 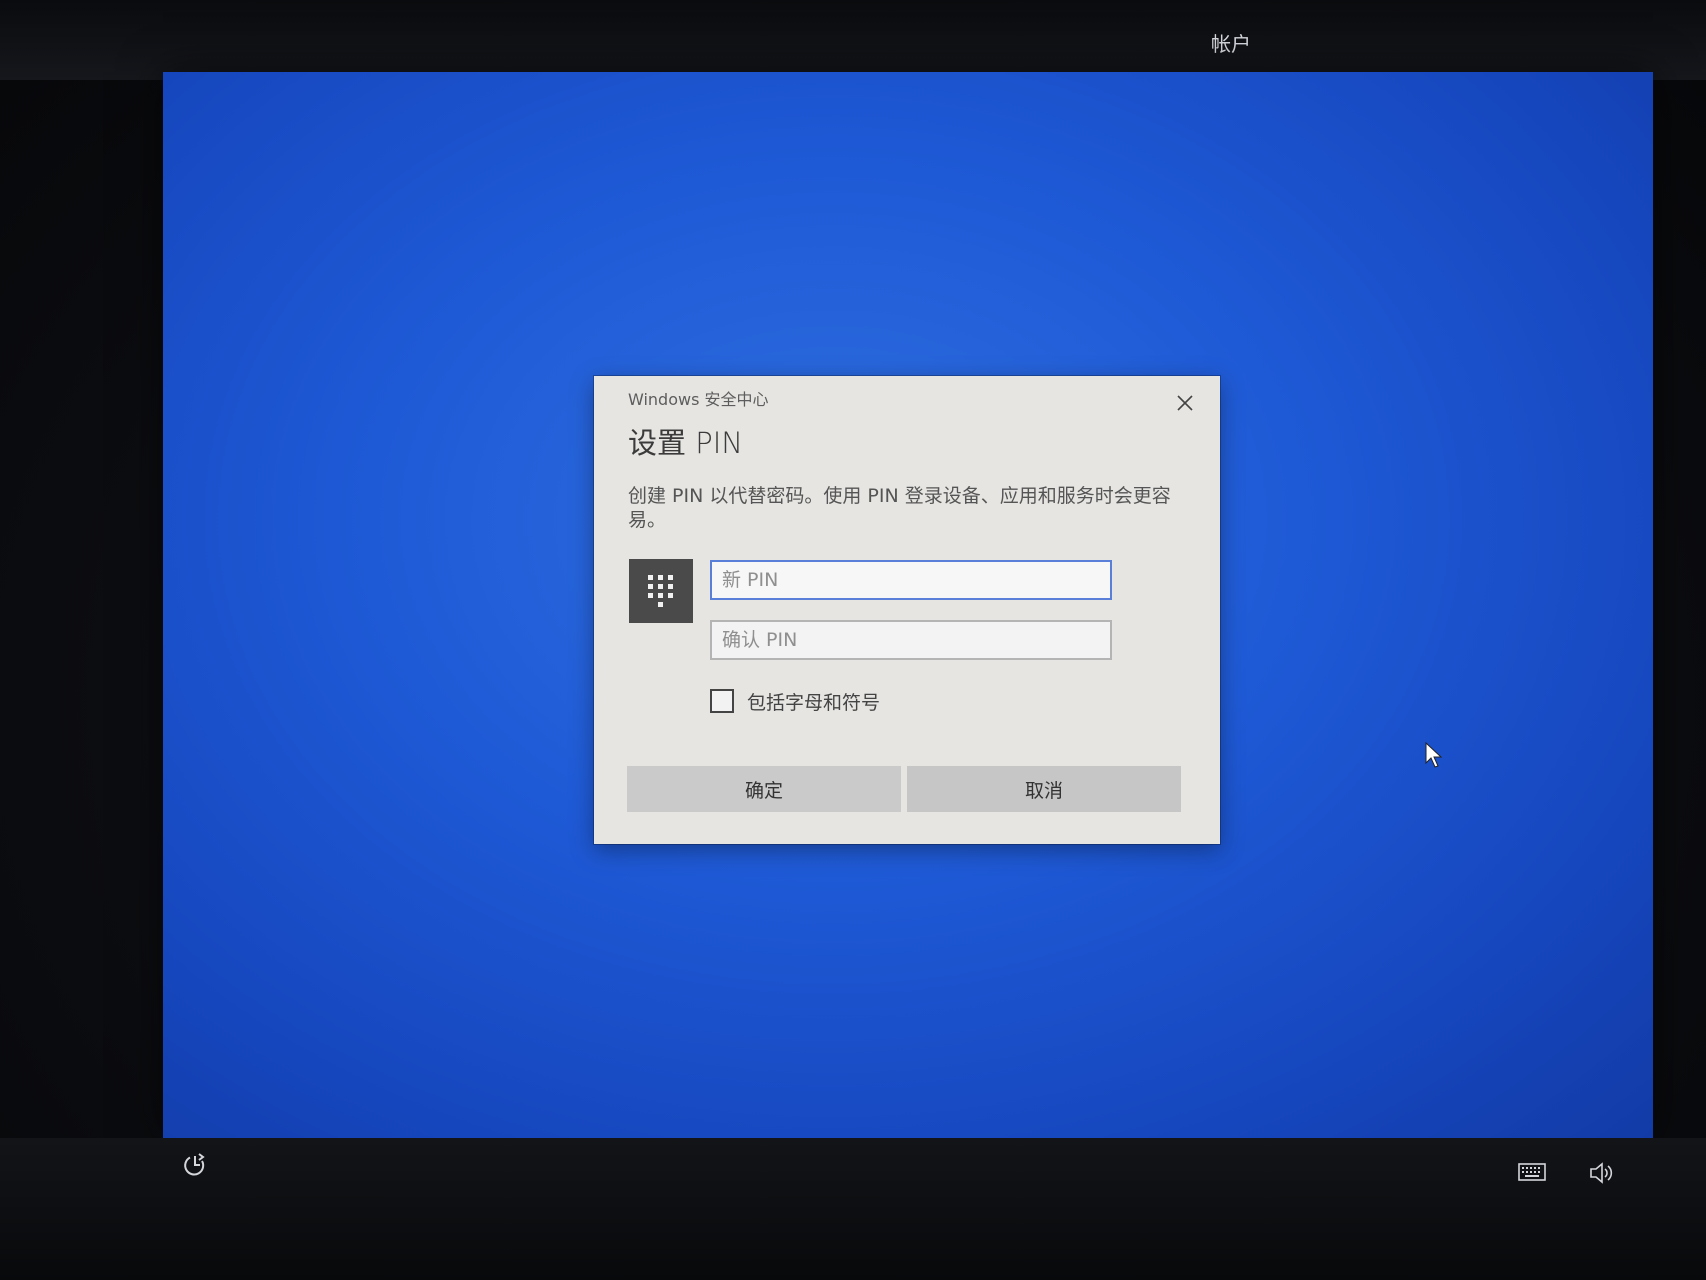 What do you see at coordinates (853, 1209) in the screenshot?
I see `bottom-bar` at bounding box center [853, 1209].